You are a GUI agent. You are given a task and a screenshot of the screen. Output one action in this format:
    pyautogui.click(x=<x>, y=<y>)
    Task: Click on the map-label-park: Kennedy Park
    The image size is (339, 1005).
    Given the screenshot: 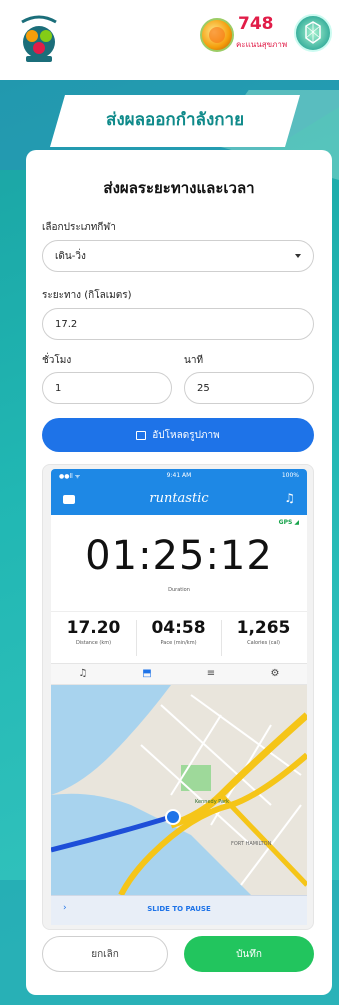 What is the action you would take?
    pyautogui.click(x=212, y=802)
    